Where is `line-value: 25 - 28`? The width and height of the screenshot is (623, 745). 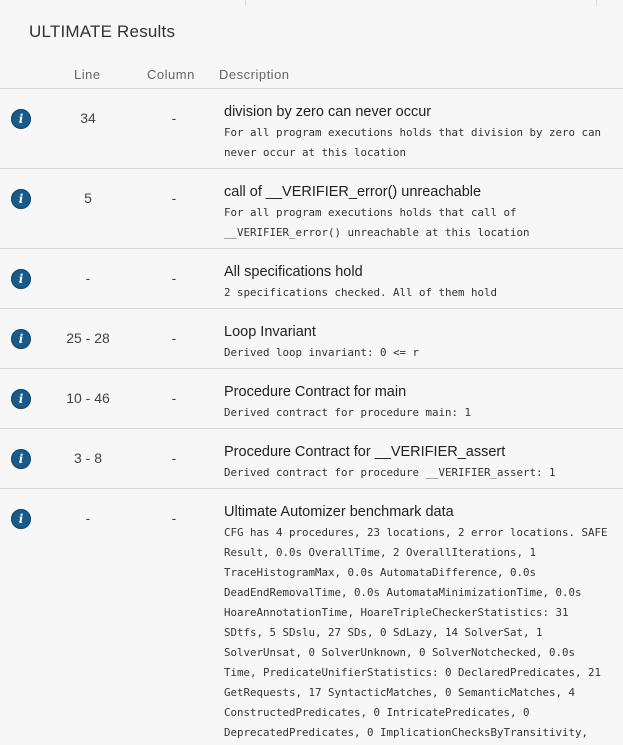 line-value: 25 - 28 is located at coordinates (88, 338).